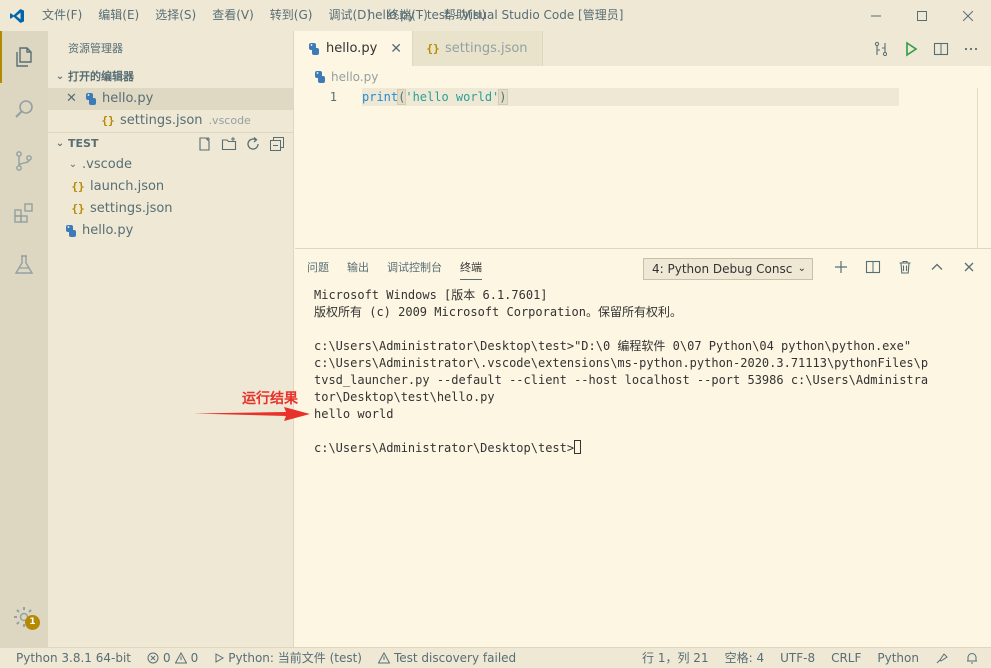  What do you see at coordinates (876, 15) in the screenshot?
I see `minimize-button` at bounding box center [876, 15].